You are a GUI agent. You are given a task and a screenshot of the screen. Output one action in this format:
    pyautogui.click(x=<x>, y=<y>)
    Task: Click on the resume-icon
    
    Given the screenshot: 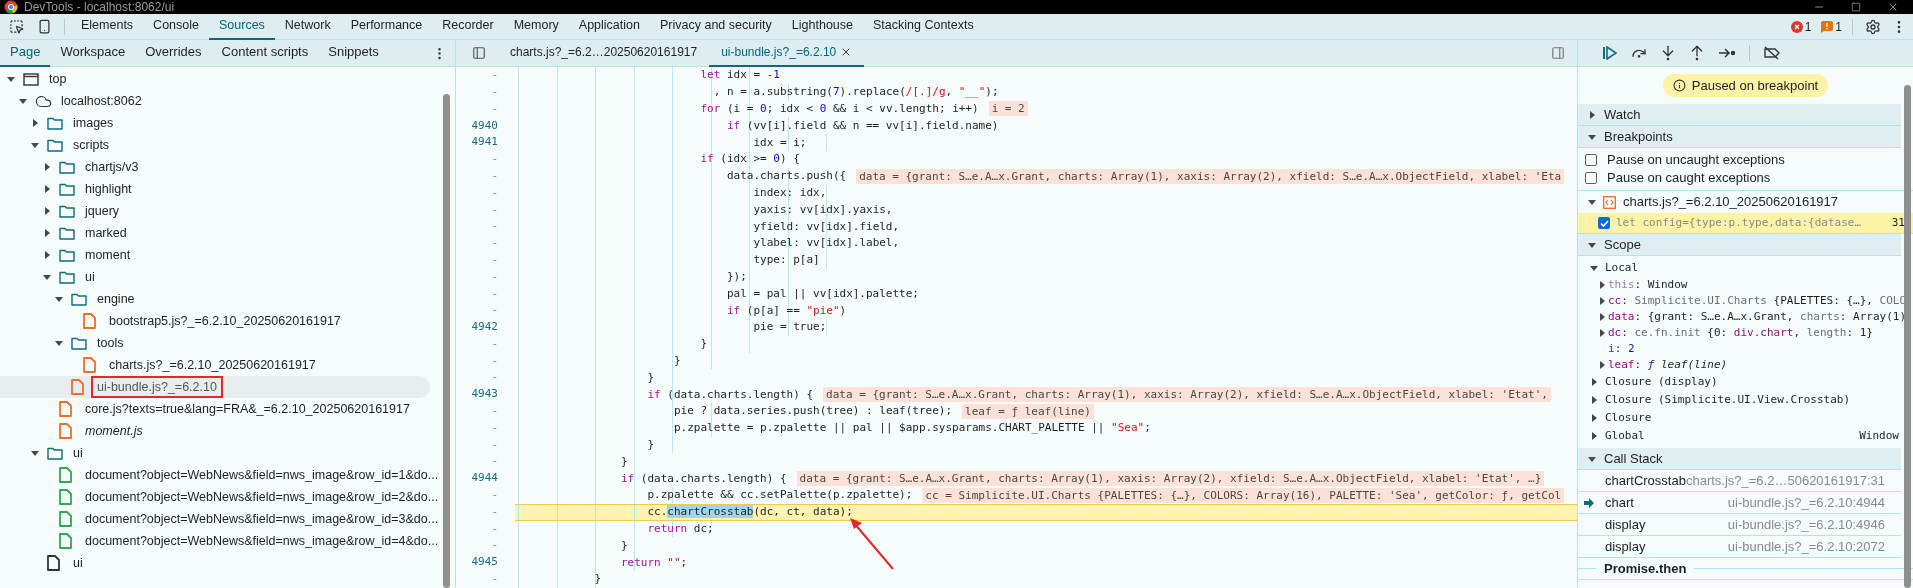 What is the action you would take?
    pyautogui.click(x=1610, y=53)
    